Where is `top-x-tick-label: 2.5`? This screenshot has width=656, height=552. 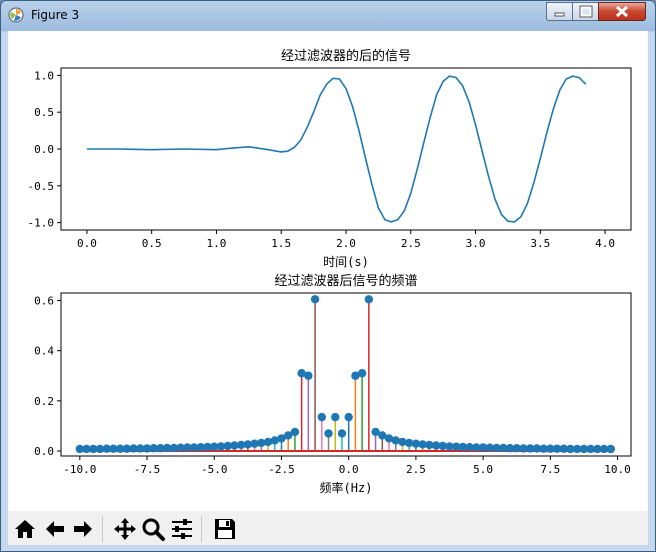 top-x-tick-label: 2.5 is located at coordinates (411, 243).